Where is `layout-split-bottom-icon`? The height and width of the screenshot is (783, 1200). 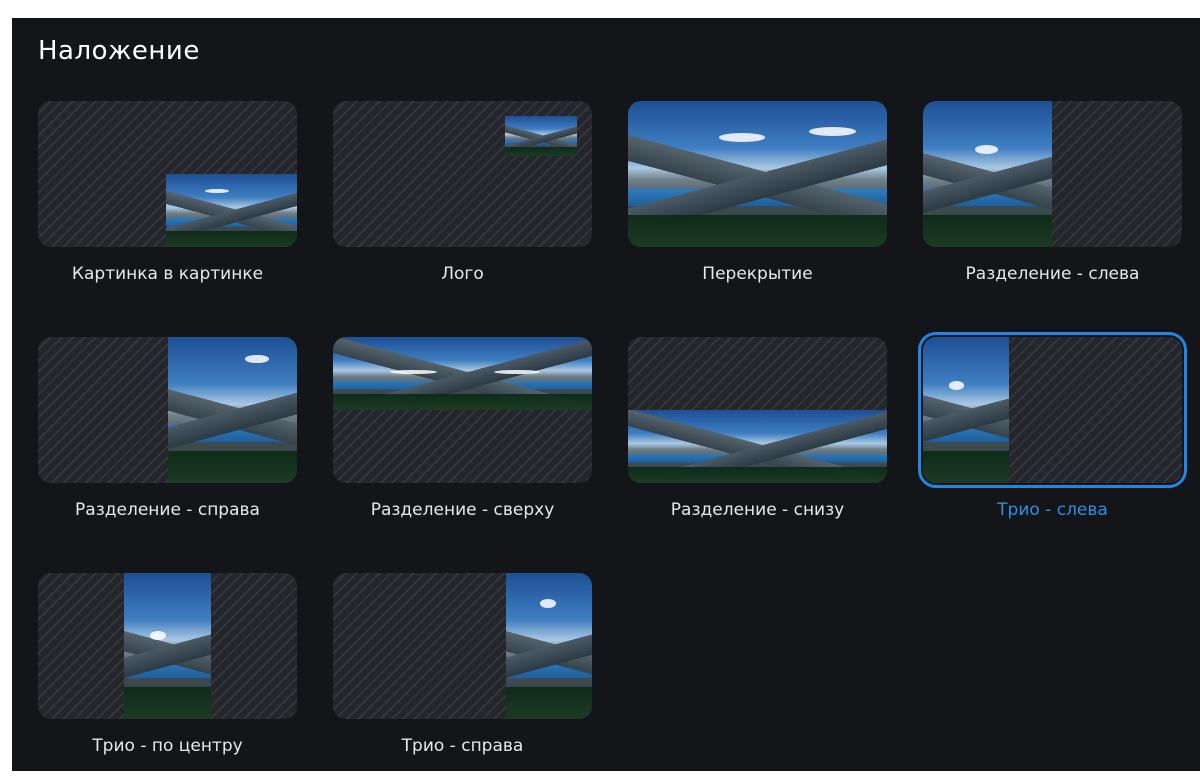
layout-split-bottom-icon is located at coordinates (757, 410).